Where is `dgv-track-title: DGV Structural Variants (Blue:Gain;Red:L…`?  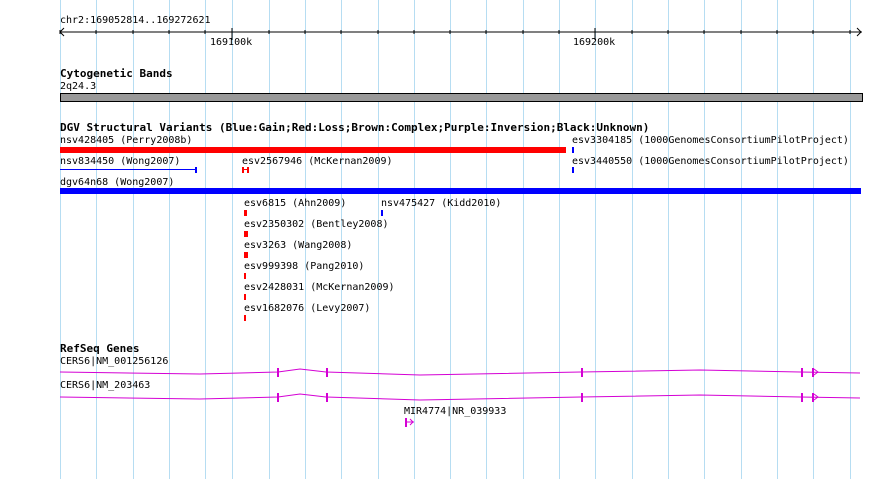
dgv-track-title: DGV Structural Variants (Blue:Gain;Red:L… is located at coordinates (355, 127).